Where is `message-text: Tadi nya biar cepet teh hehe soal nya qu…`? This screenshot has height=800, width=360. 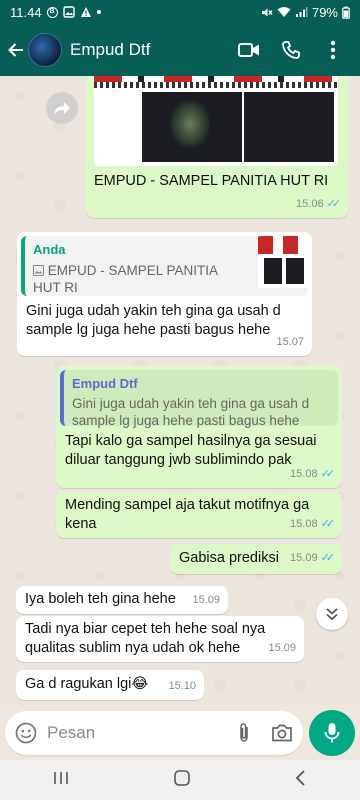
message-text: Tadi nya biar cepet teh hehe soal nya qu… is located at coordinates (145, 638).